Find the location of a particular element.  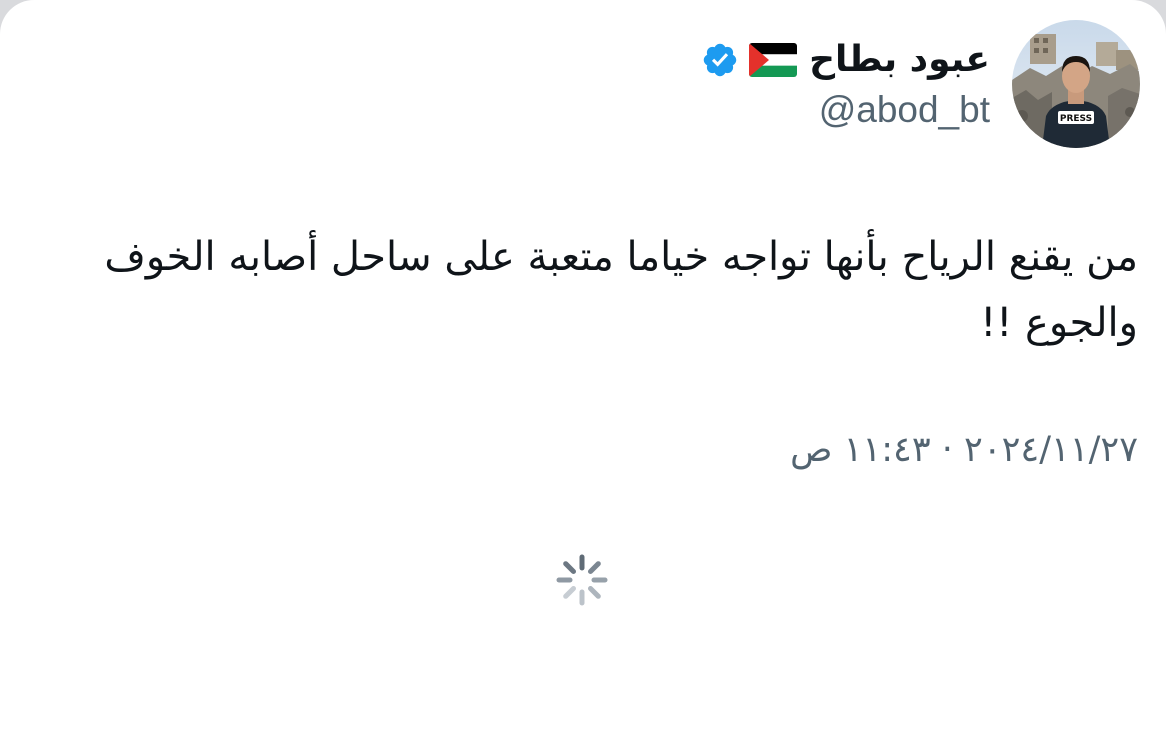

loading-spinner-icon is located at coordinates (582, 580).